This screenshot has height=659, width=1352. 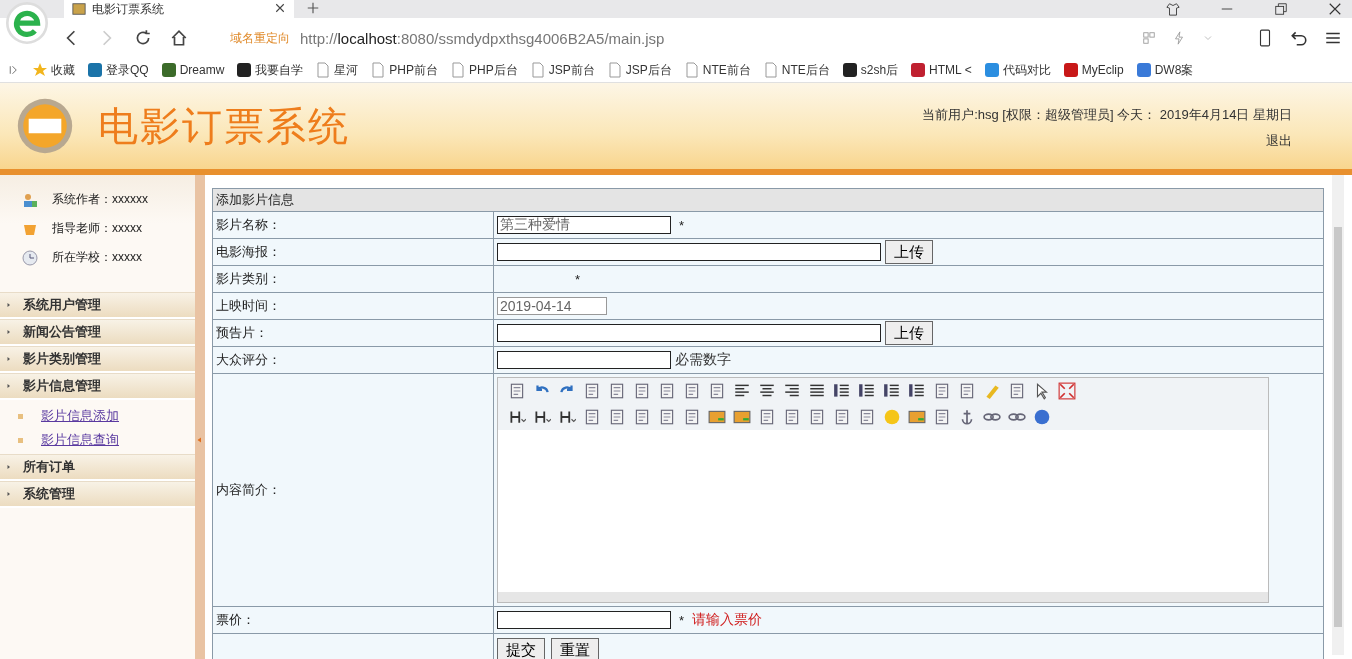 What do you see at coordinates (270, 70) in the screenshot?
I see `bookmark-link: 我要自学` at bounding box center [270, 70].